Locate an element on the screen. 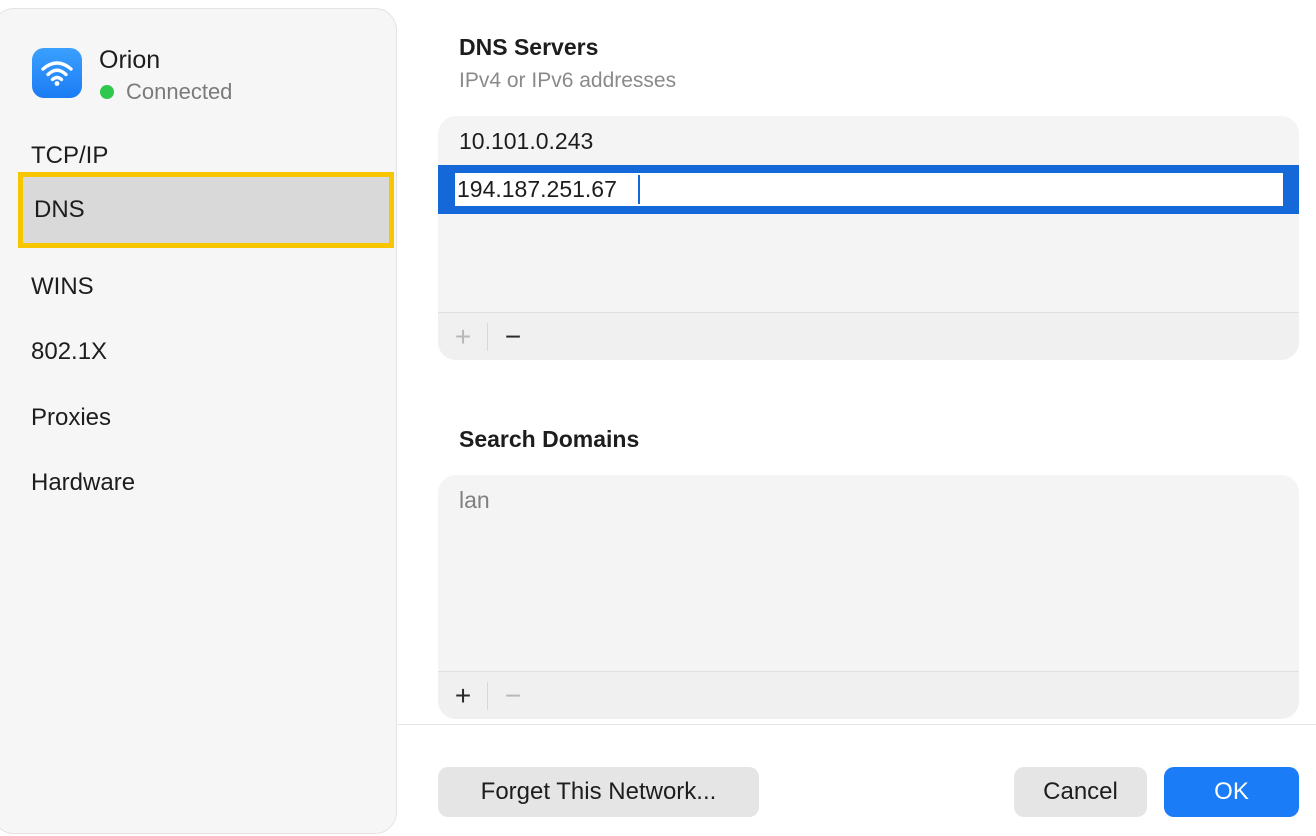  add-search-domain-button: + is located at coordinates (463, 695).